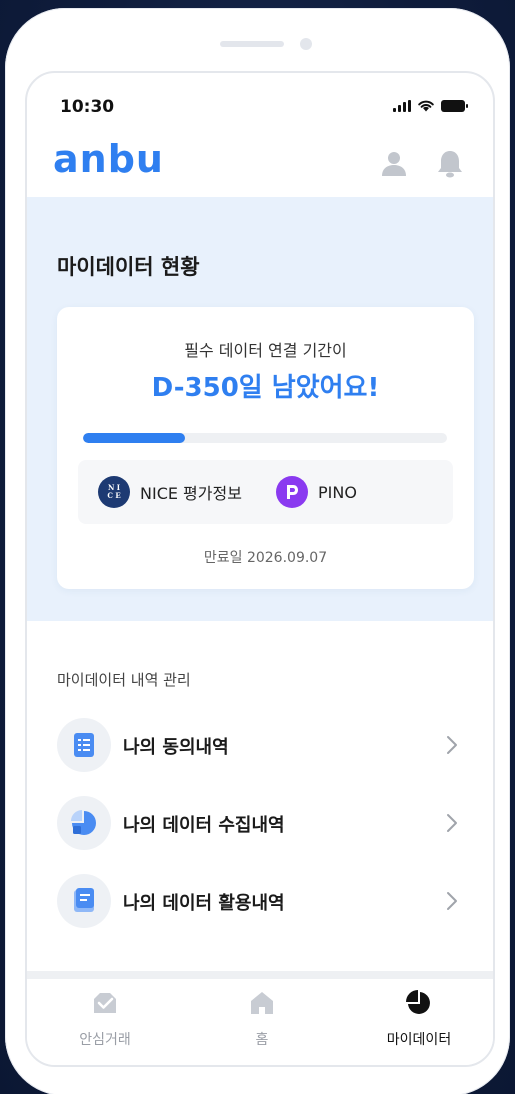 Image resolution: width=515 pixels, height=1094 pixels. I want to click on menu-item-consent-history: 나의 동의내역, so click(260, 745).